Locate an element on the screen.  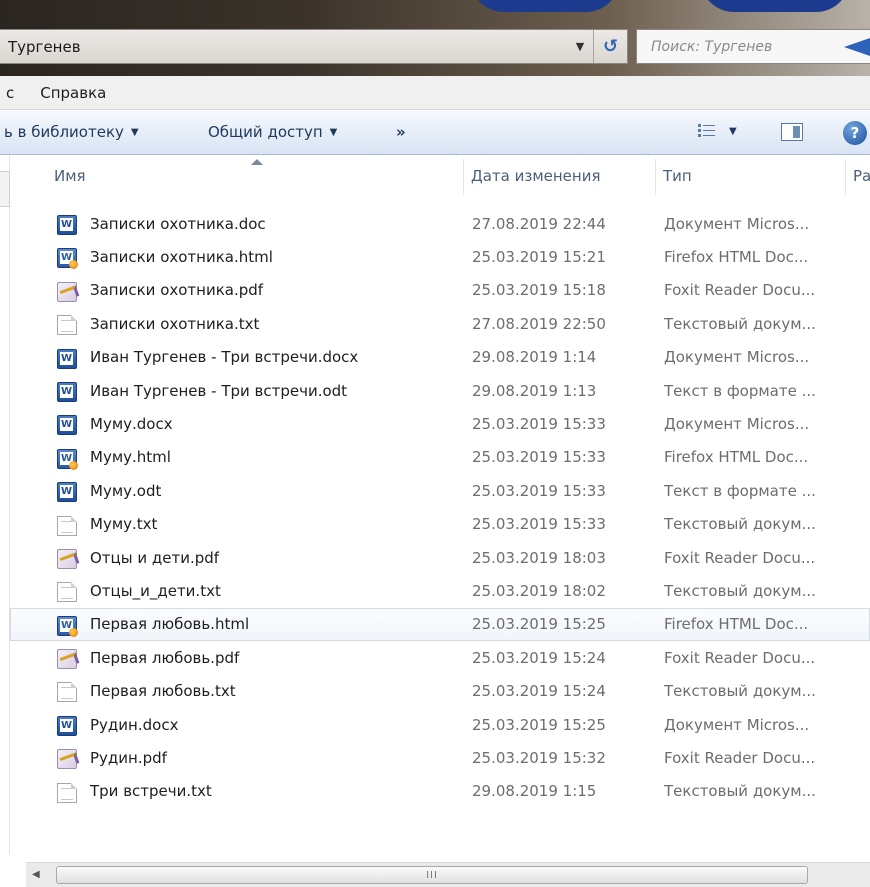
file-name-text: Иван Тургенев - Три встречи.docx is located at coordinates (224, 357).